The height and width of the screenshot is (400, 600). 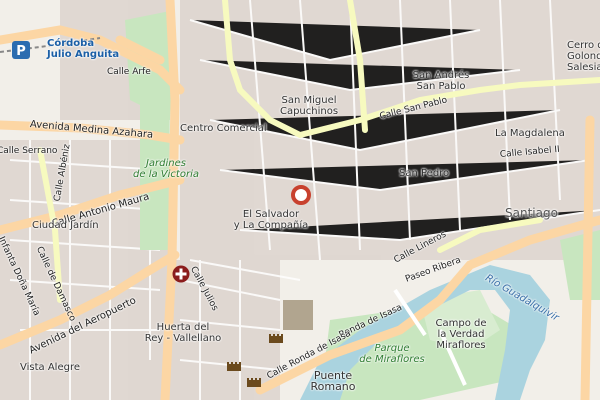 I want to click on area-label-ciudad-jardin: Ciudad Jardín, so click(x=65, y=225).